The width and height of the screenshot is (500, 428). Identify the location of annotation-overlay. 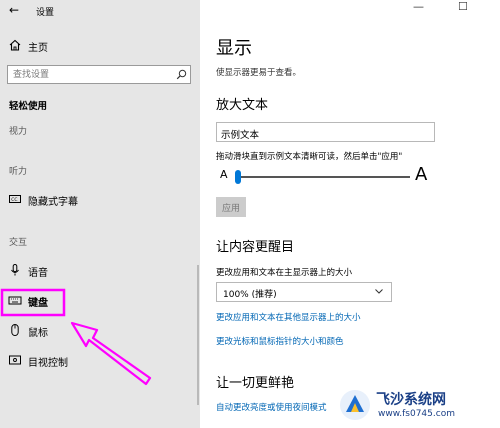
(76, 337).